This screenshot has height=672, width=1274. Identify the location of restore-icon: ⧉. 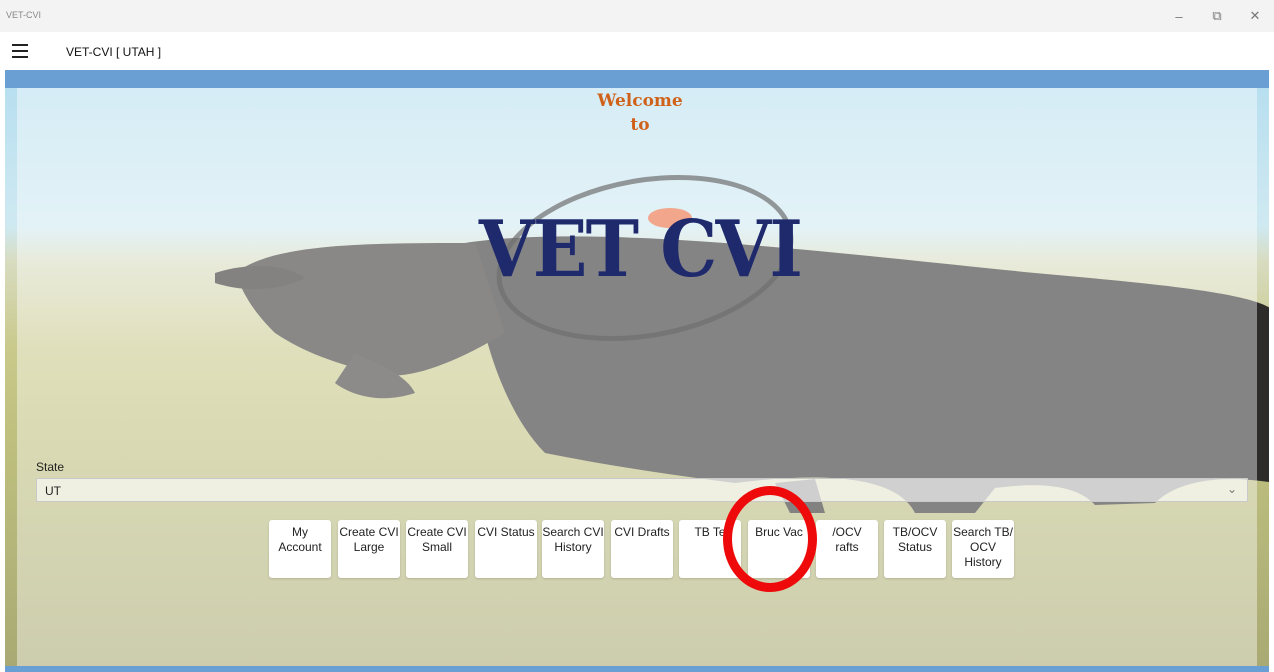
(1217, 16).